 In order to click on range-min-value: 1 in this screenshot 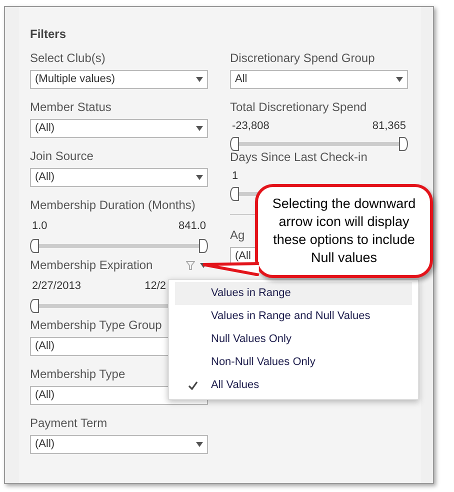, I will do `click(235, 176)`.